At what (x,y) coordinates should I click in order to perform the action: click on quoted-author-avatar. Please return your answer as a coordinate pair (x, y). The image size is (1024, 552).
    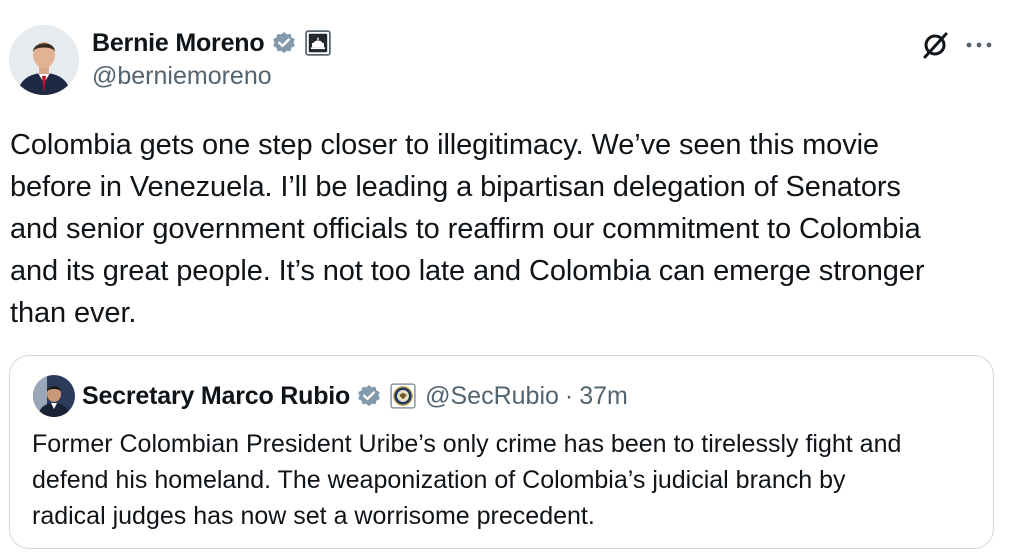
    Looking at the image, I should click on (54, 396).